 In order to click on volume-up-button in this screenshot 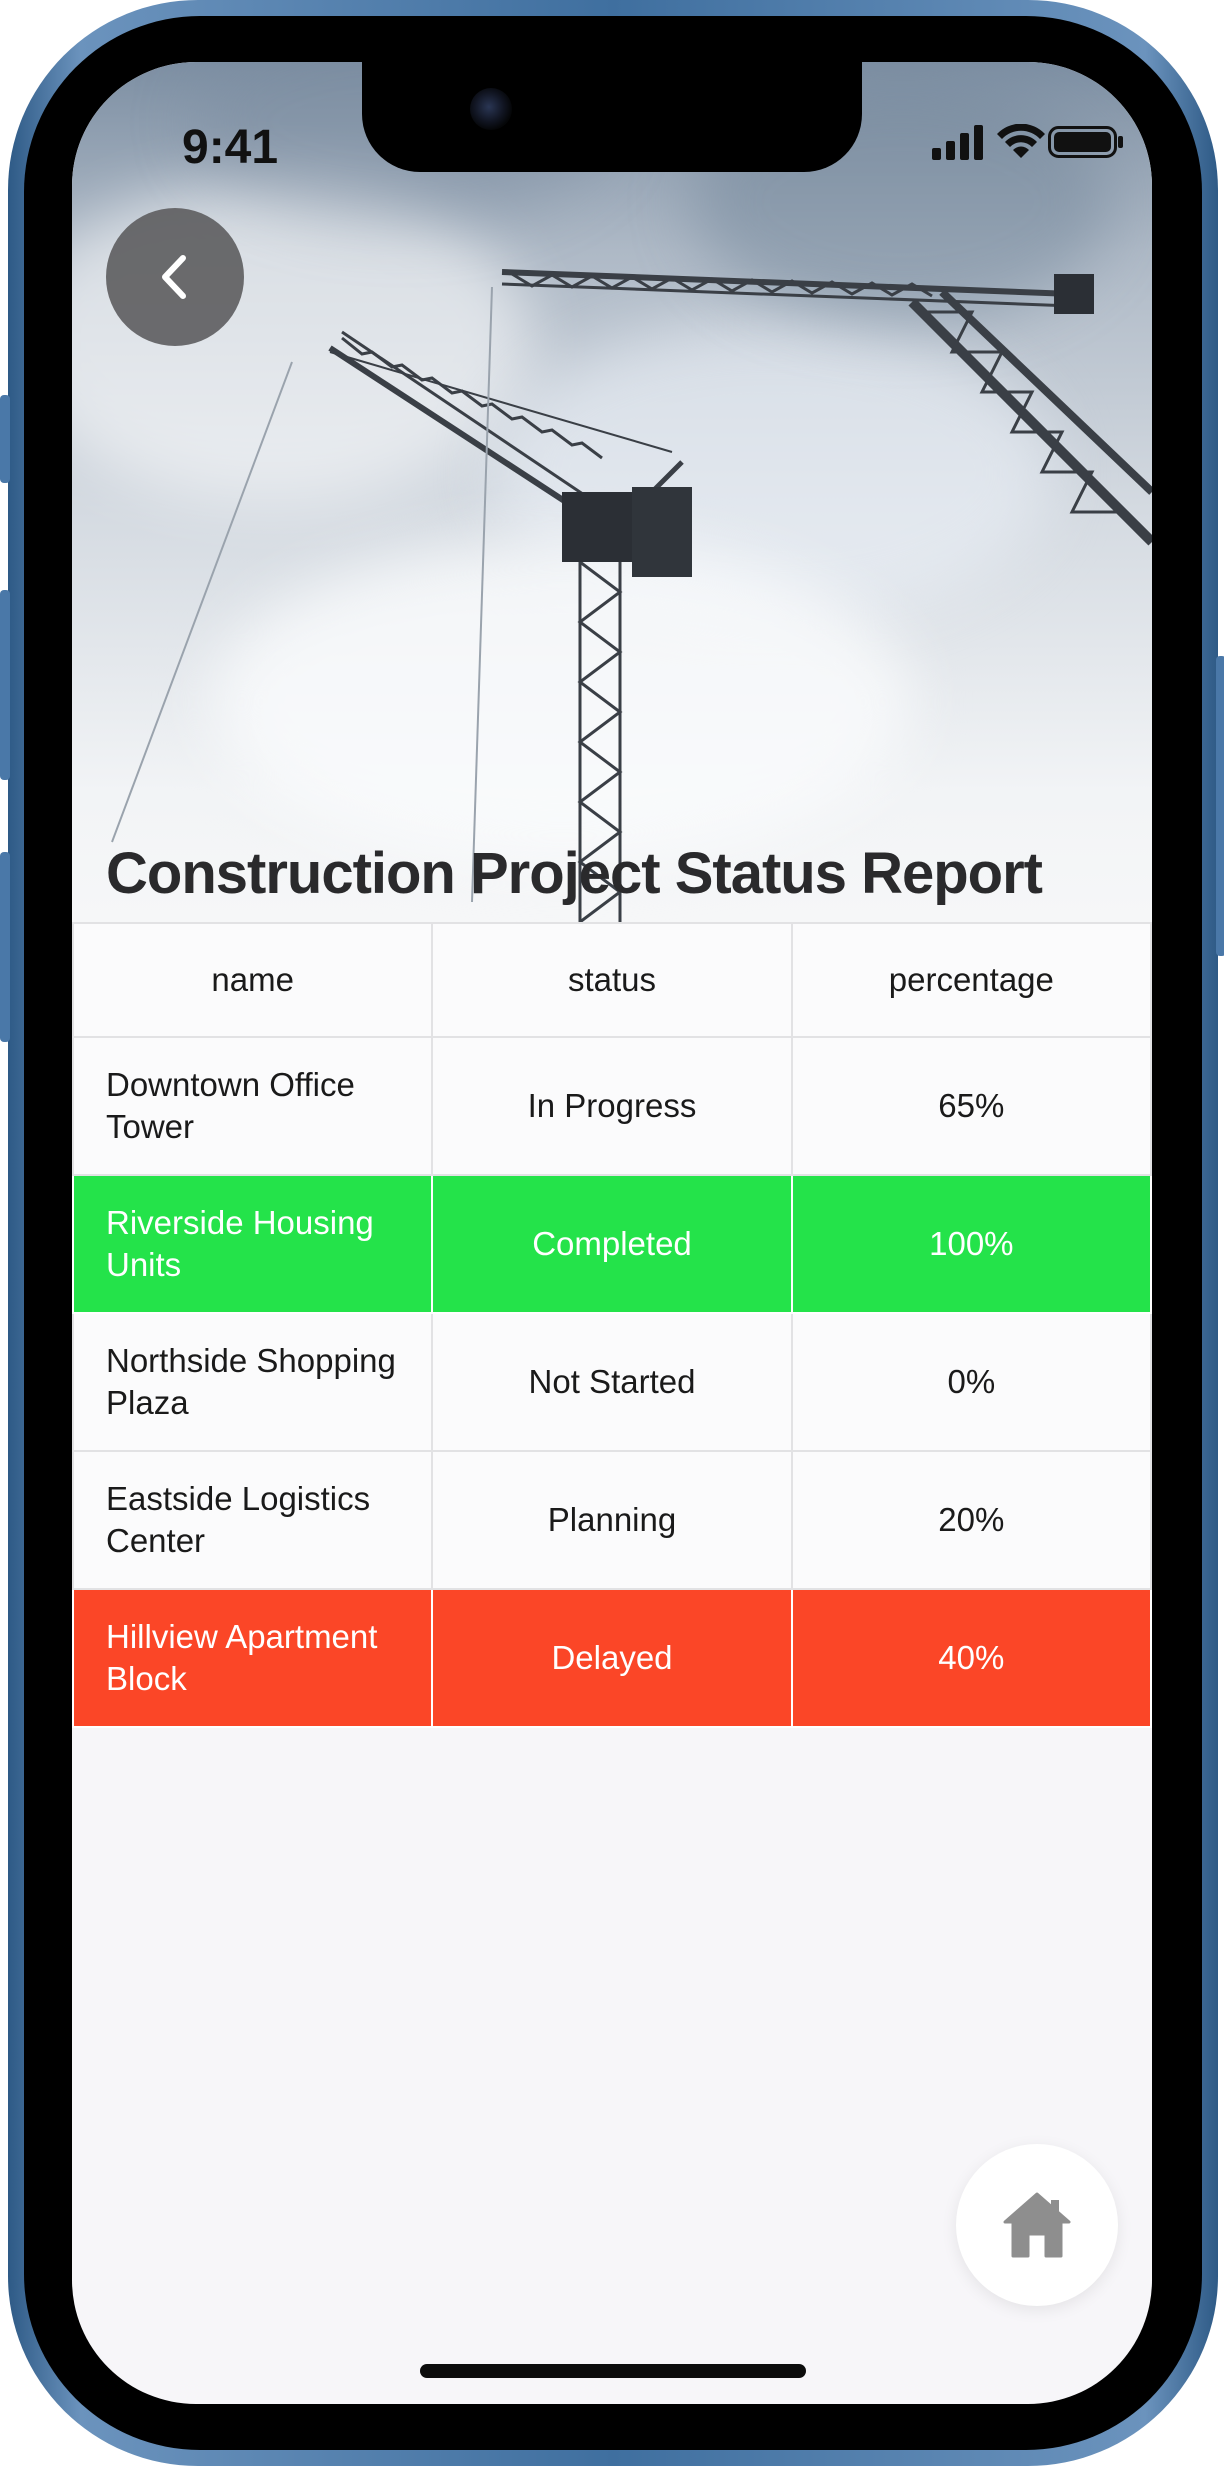, I will do `click(5, 685)`.